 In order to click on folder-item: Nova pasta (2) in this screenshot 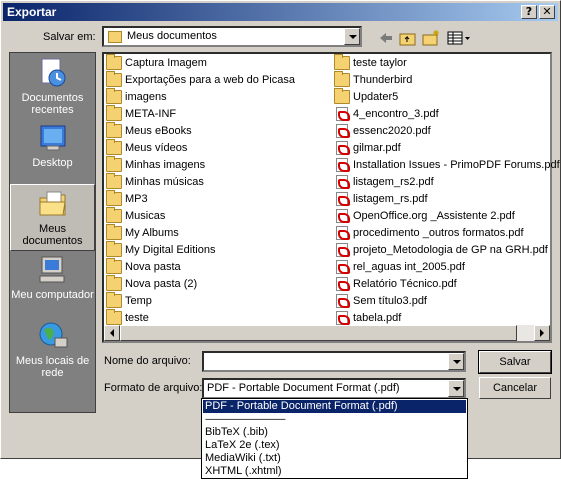, I will do `click(152, 284)`.